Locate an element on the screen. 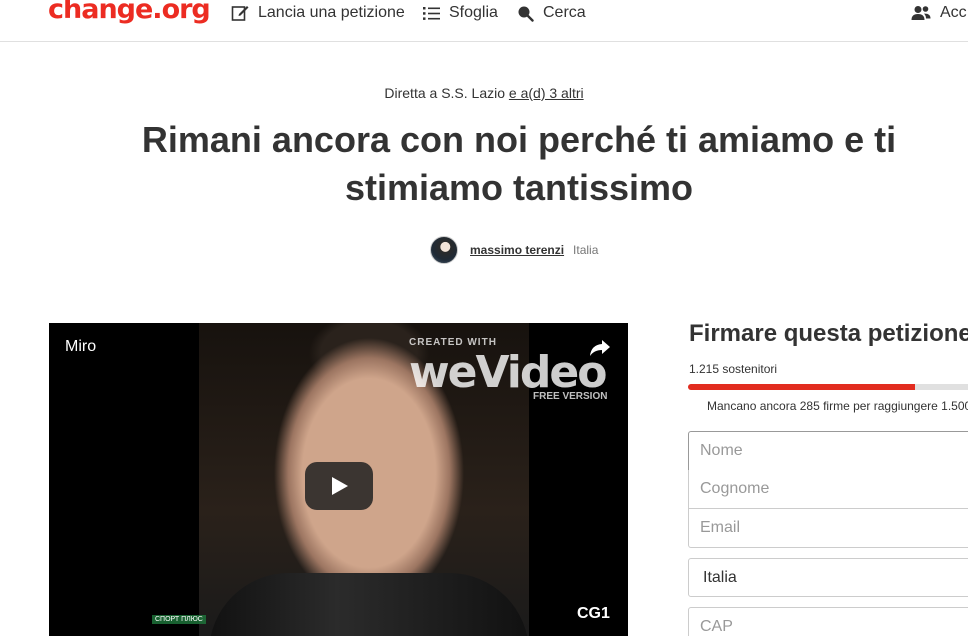 The image size is (968, 636). petition-target: Diretta a S.S. Lazio e a(d) 3 altri is located at coordinates (484, 93).